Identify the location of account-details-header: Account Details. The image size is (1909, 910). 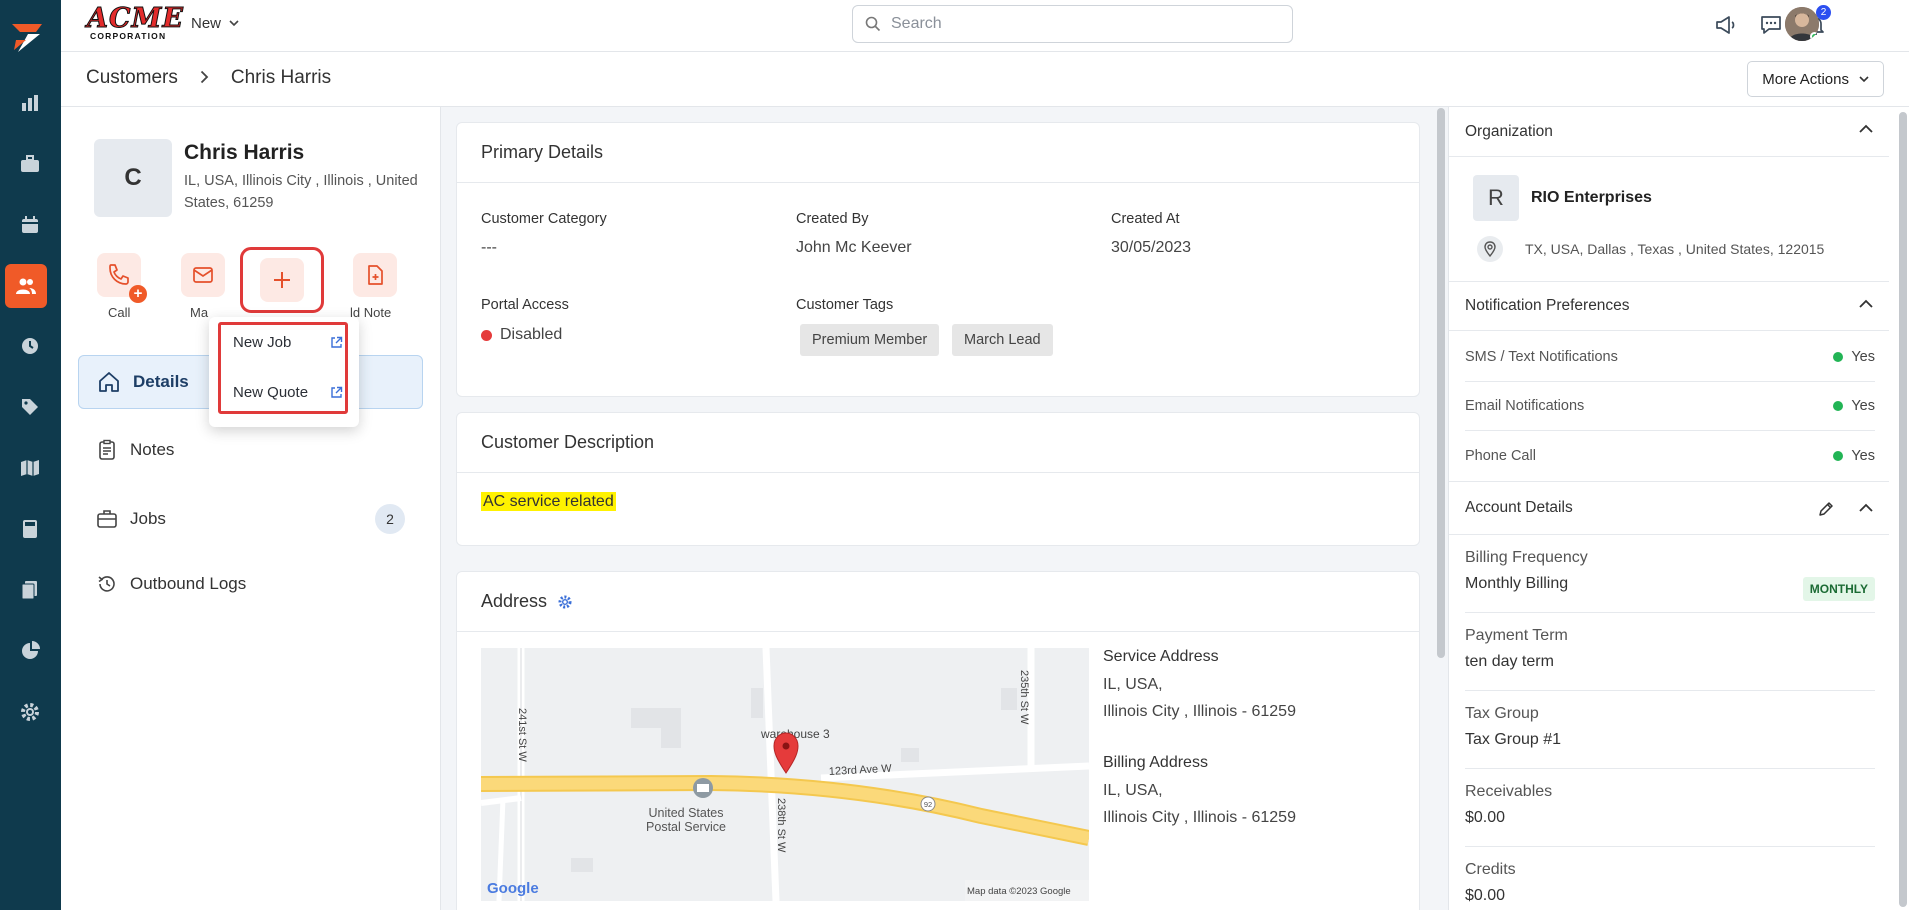
(1669, 508).